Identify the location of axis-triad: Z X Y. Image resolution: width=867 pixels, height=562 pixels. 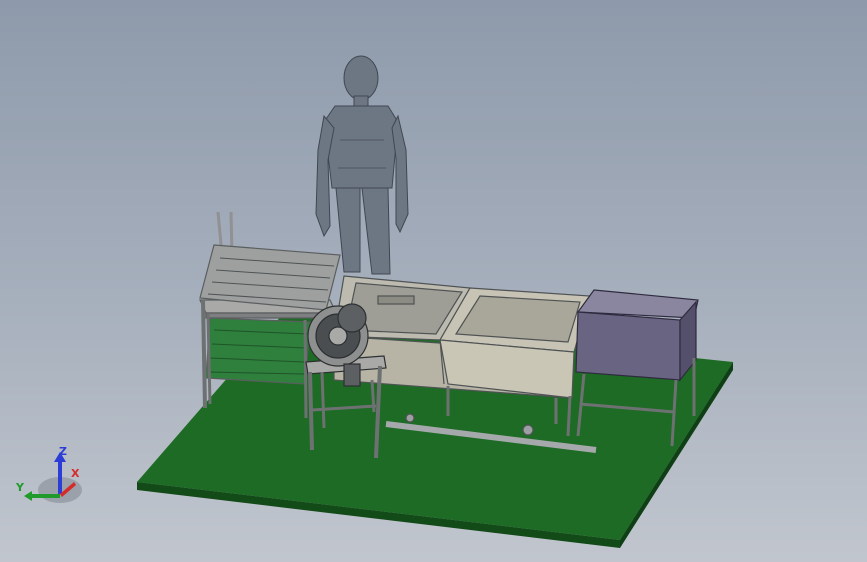
(49, 475).